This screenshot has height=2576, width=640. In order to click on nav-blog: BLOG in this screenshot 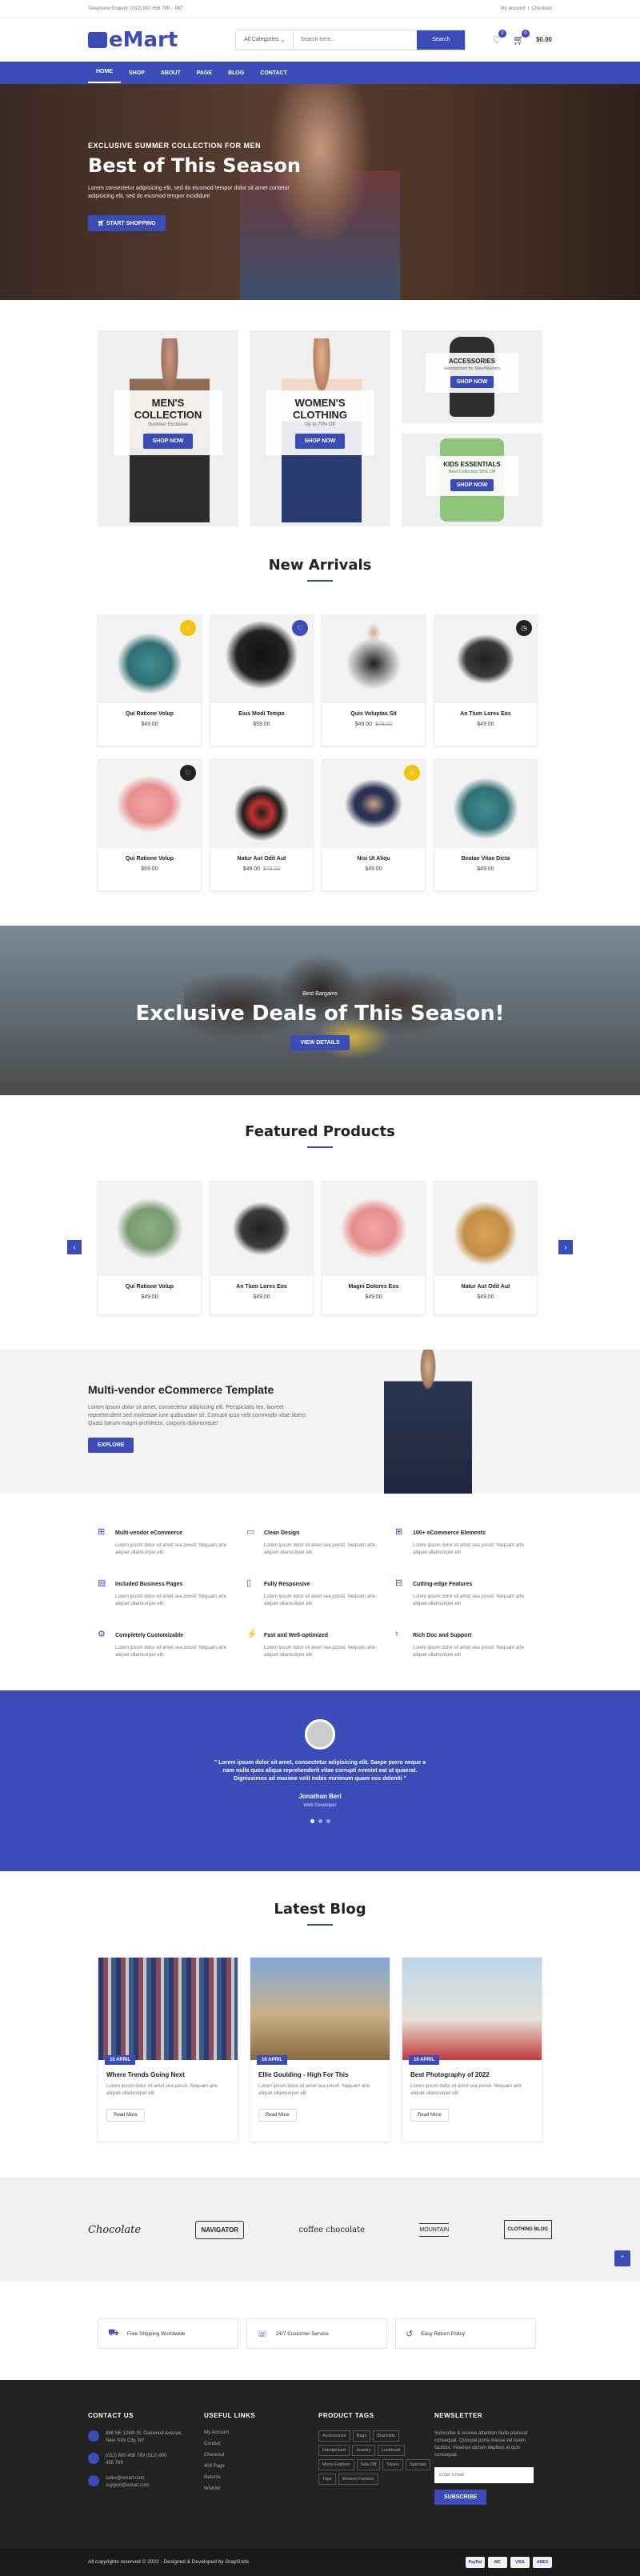, I will do `click(236, 73)`.